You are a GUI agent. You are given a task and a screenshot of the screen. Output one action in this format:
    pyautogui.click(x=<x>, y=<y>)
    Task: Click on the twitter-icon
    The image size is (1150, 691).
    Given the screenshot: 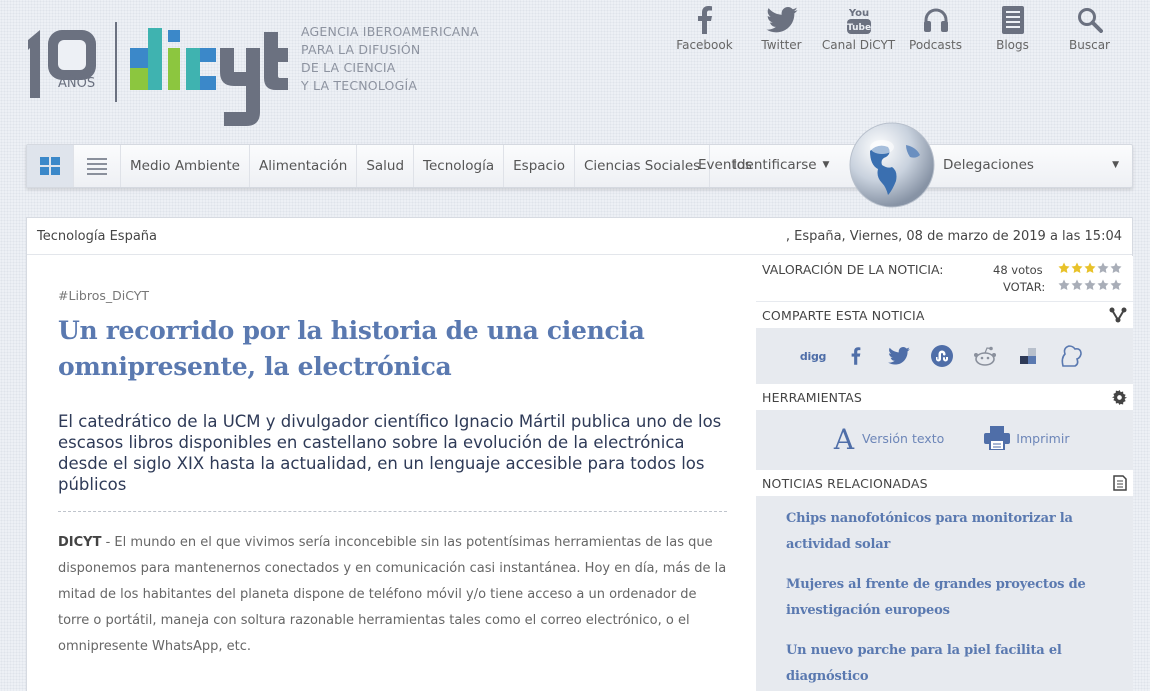 What is the action you would take?
    pyautogui.click(x=899, y=356)
    